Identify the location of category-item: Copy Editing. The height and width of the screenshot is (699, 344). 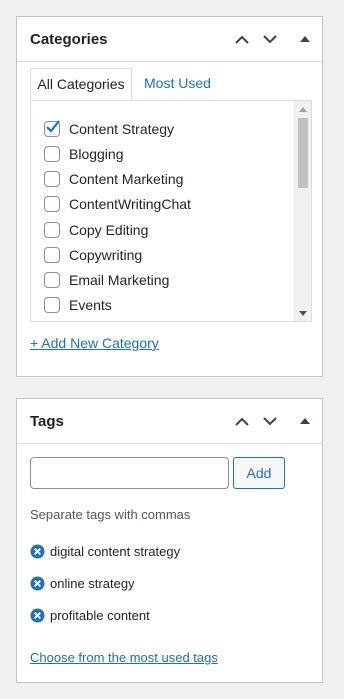
(96, 230).